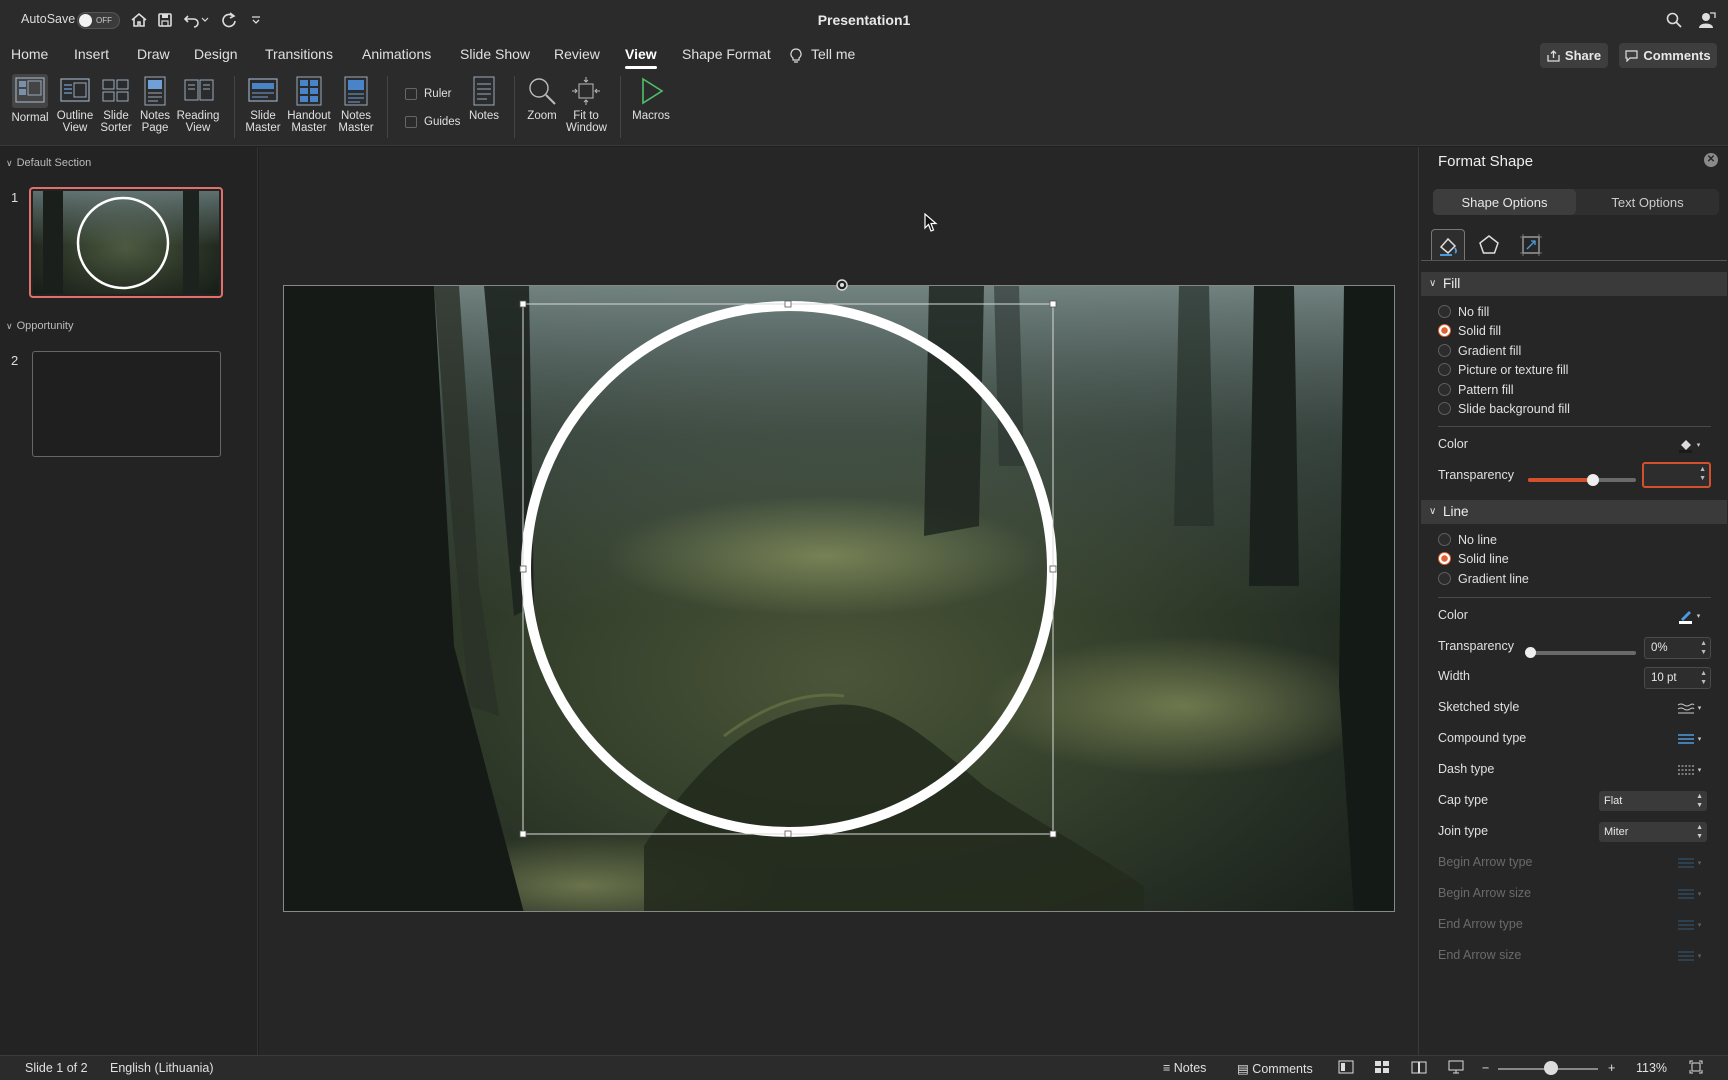 This screenshot has width=1728, height=1080. I want to click on gradient-line-radio, so click(1444, 578).